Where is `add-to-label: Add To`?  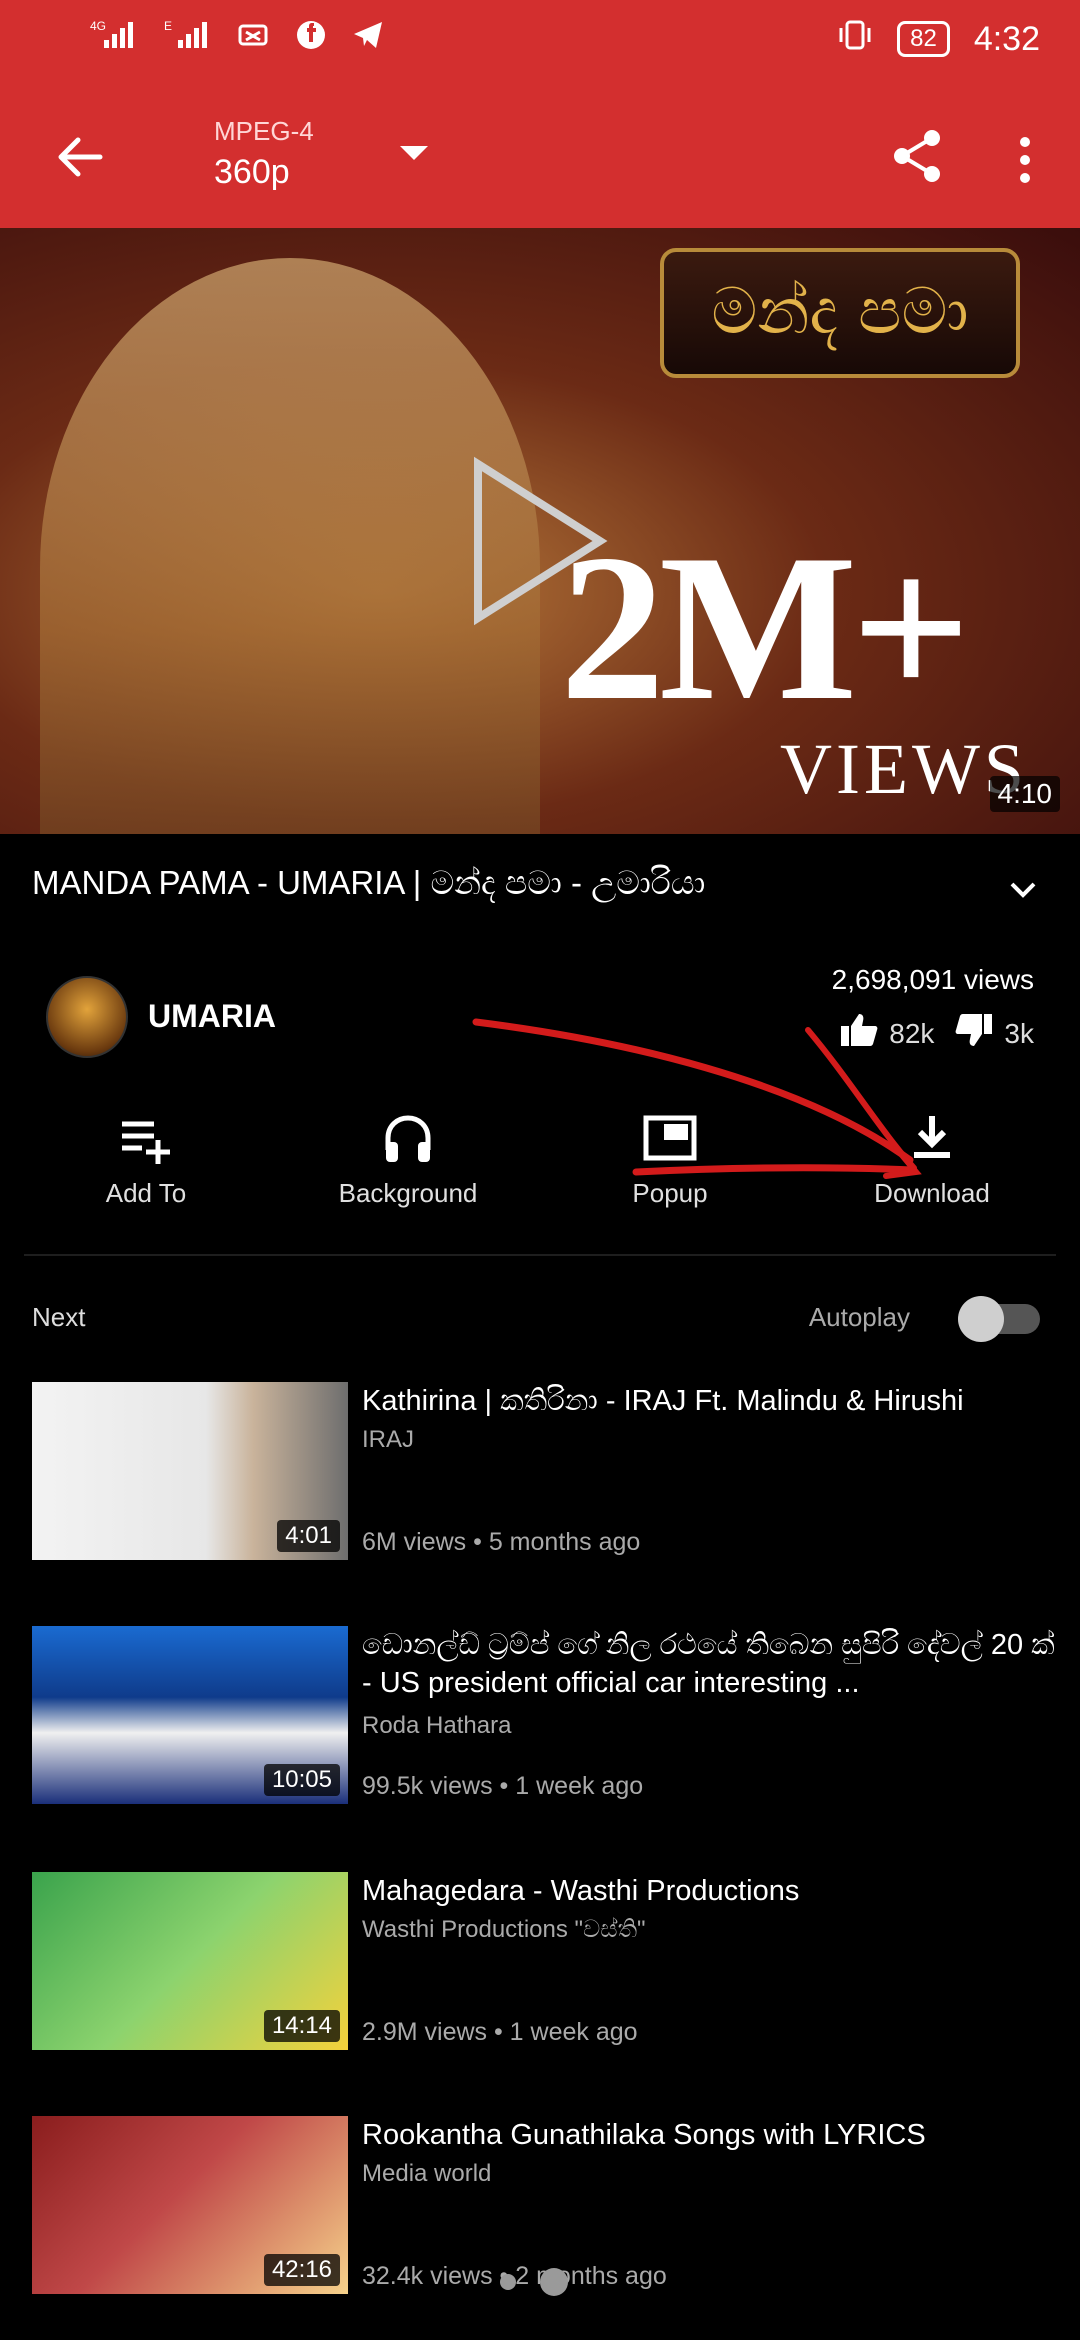 add-to-label: Add To is located at coordinates (146, 1193).